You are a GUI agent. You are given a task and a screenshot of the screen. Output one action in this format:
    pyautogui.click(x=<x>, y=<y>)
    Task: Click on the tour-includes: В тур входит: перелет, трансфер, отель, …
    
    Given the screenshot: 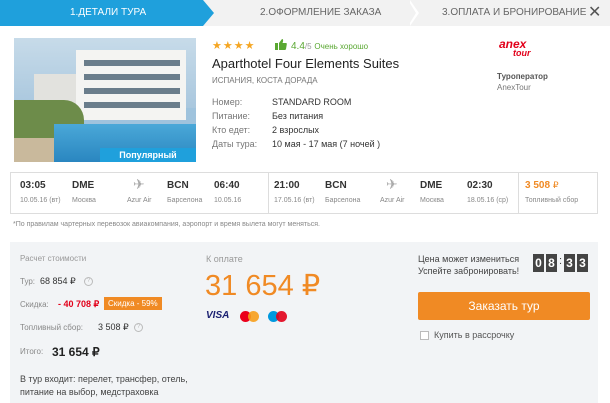 What is the action you would take?
    pyautogui.click(x=104, y=385)
    